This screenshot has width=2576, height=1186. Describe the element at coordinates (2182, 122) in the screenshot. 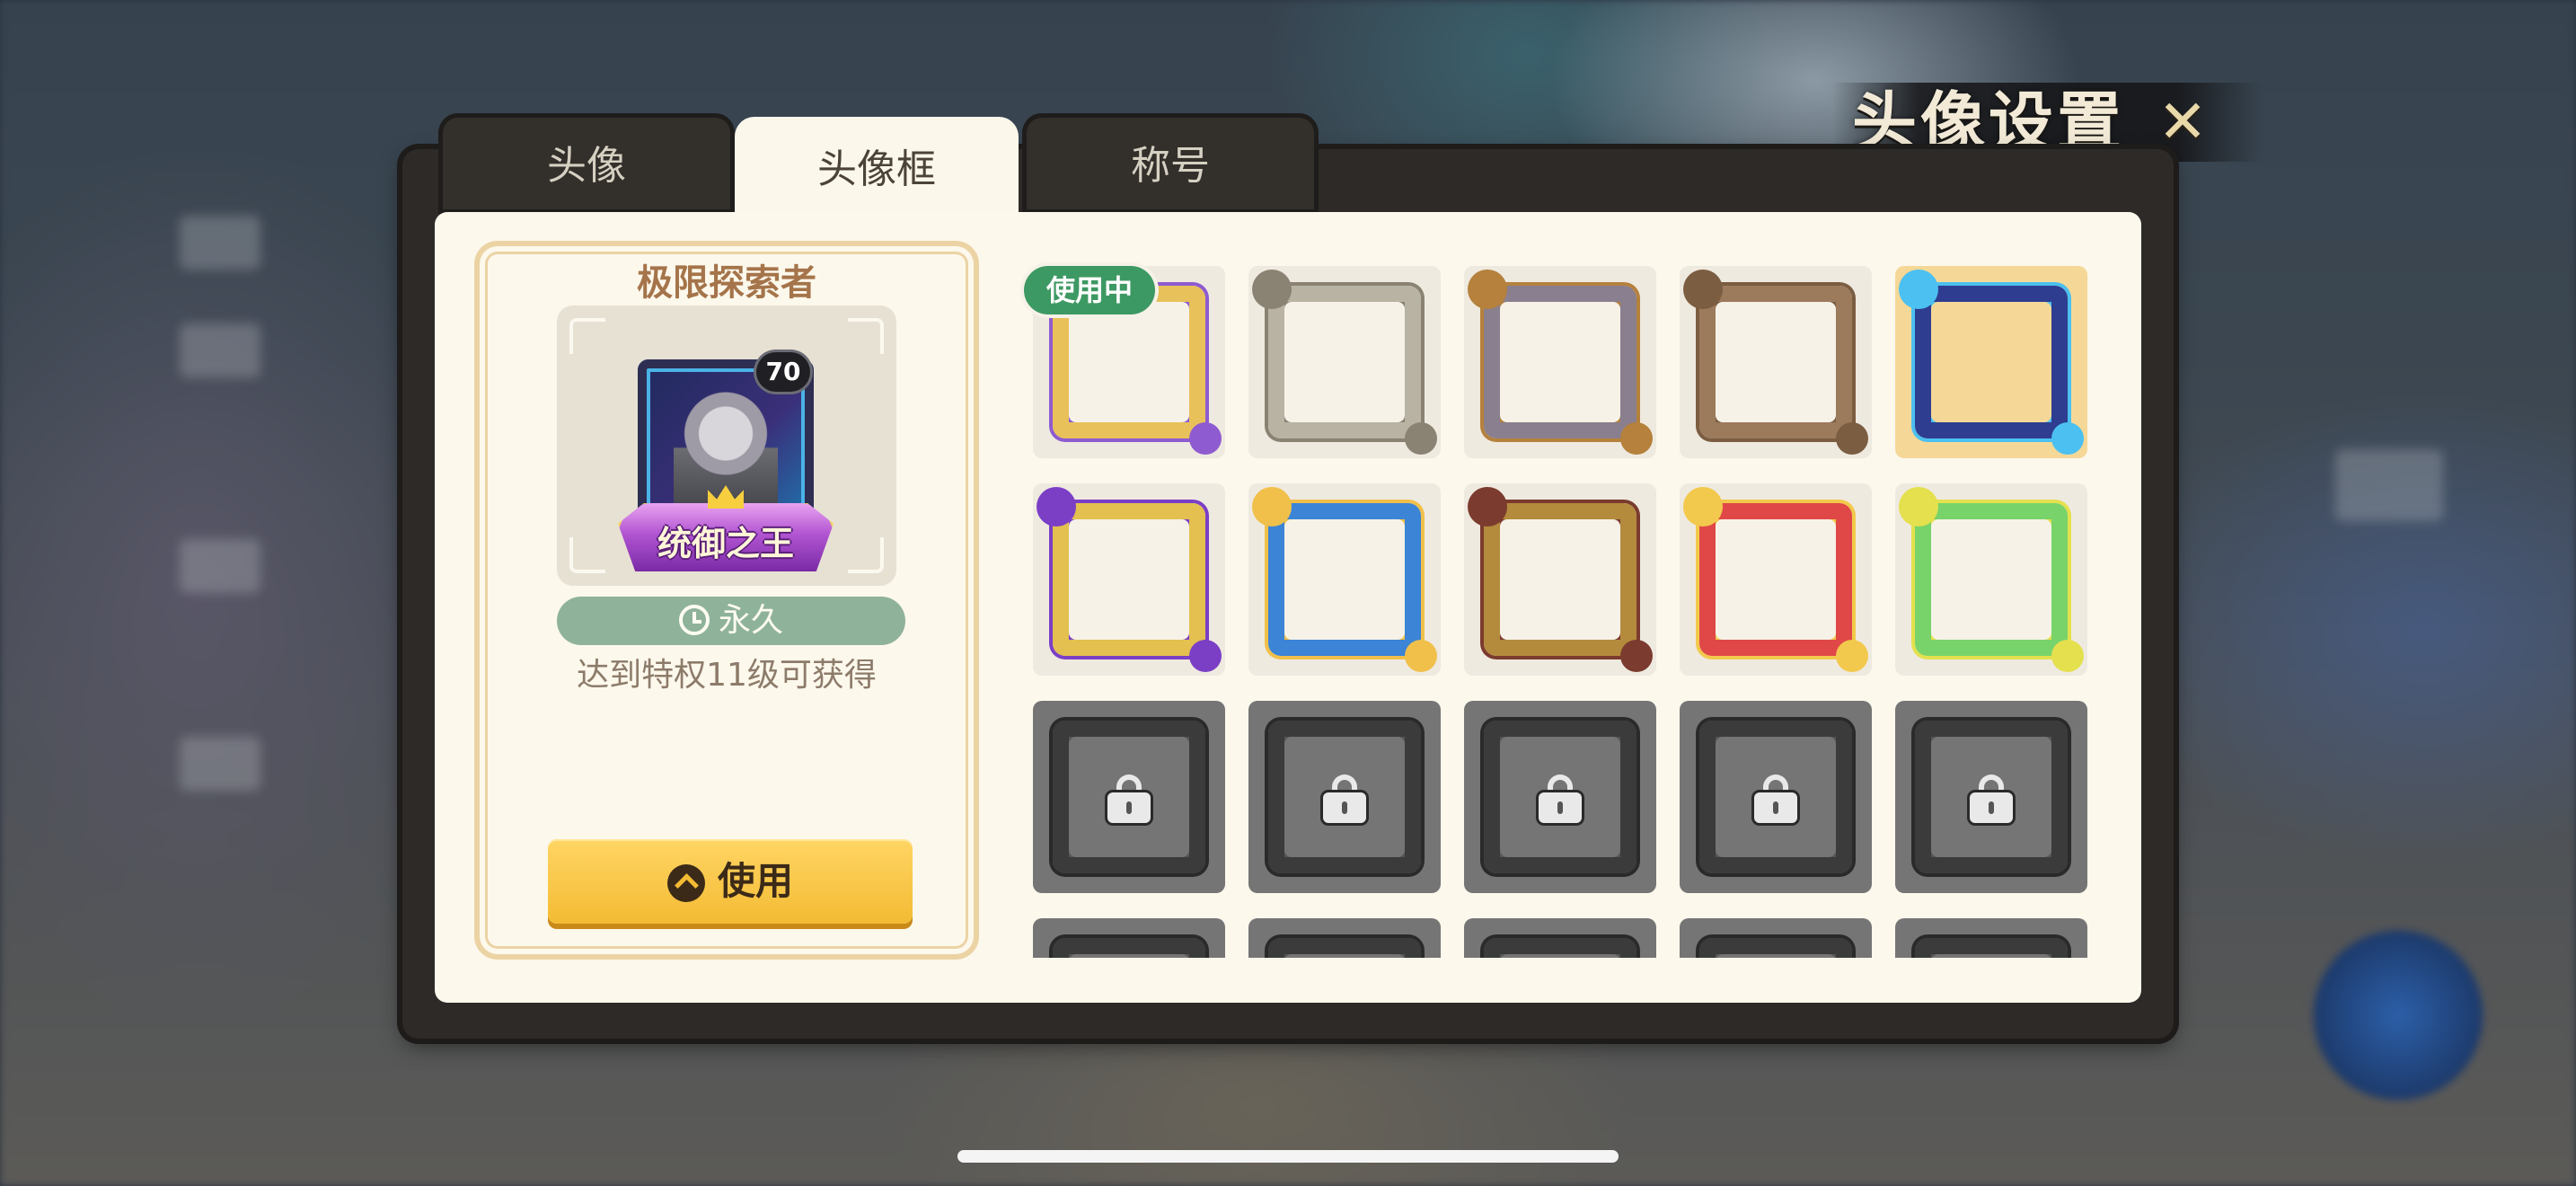

I see `close-button: ✕` at that location.